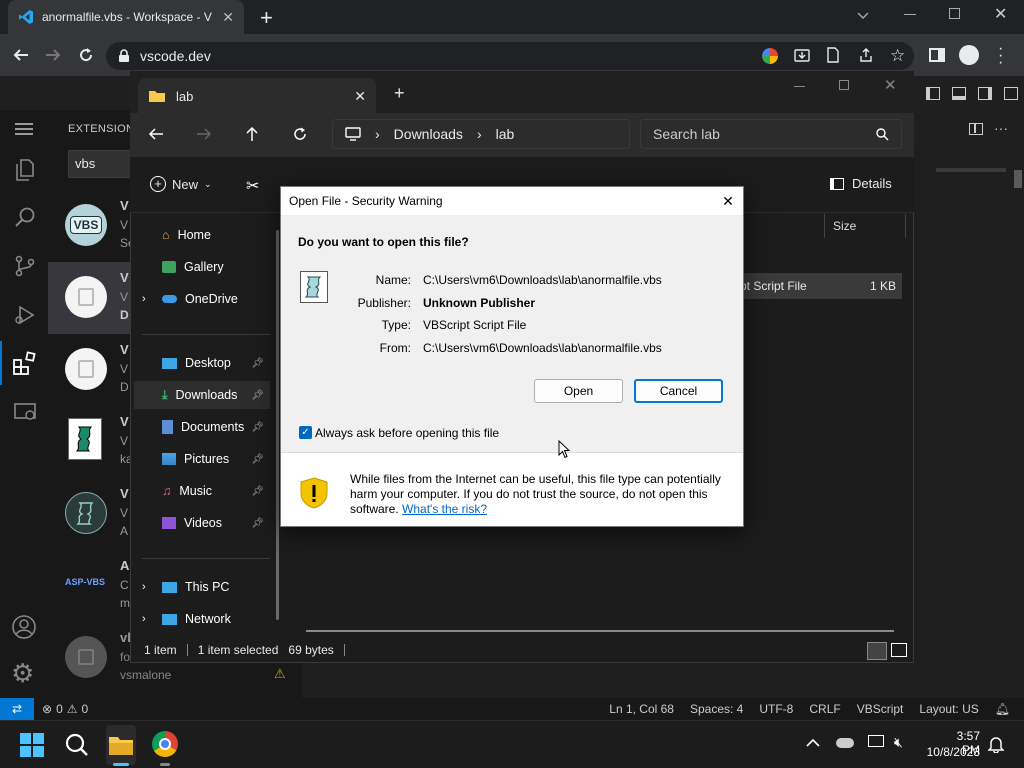  What do you see at coordinates (1000, 56) in the screenshot?
I see `chrome-menu-icon: · · ·` at bounding box center [1000, 56].